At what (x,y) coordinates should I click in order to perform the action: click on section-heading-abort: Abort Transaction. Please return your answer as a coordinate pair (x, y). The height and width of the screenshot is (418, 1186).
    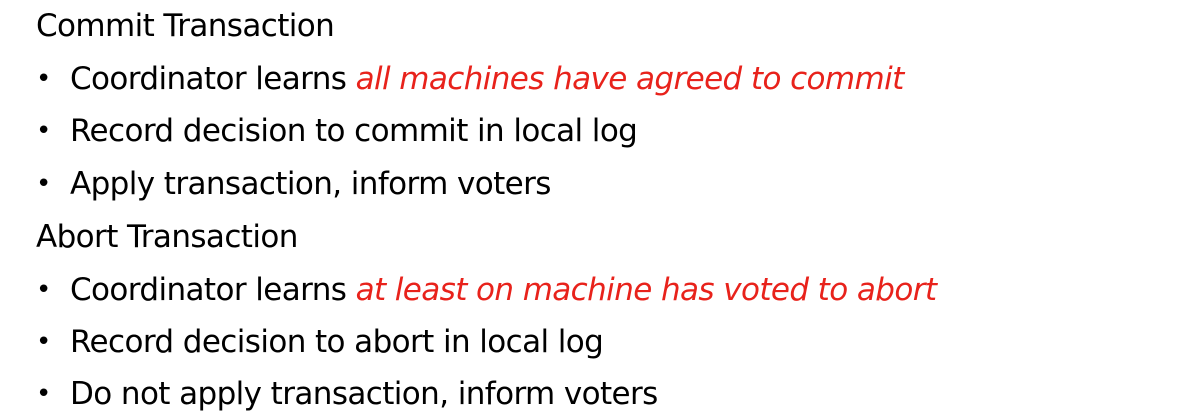
    Looking at the image, I should click on (167, 237).